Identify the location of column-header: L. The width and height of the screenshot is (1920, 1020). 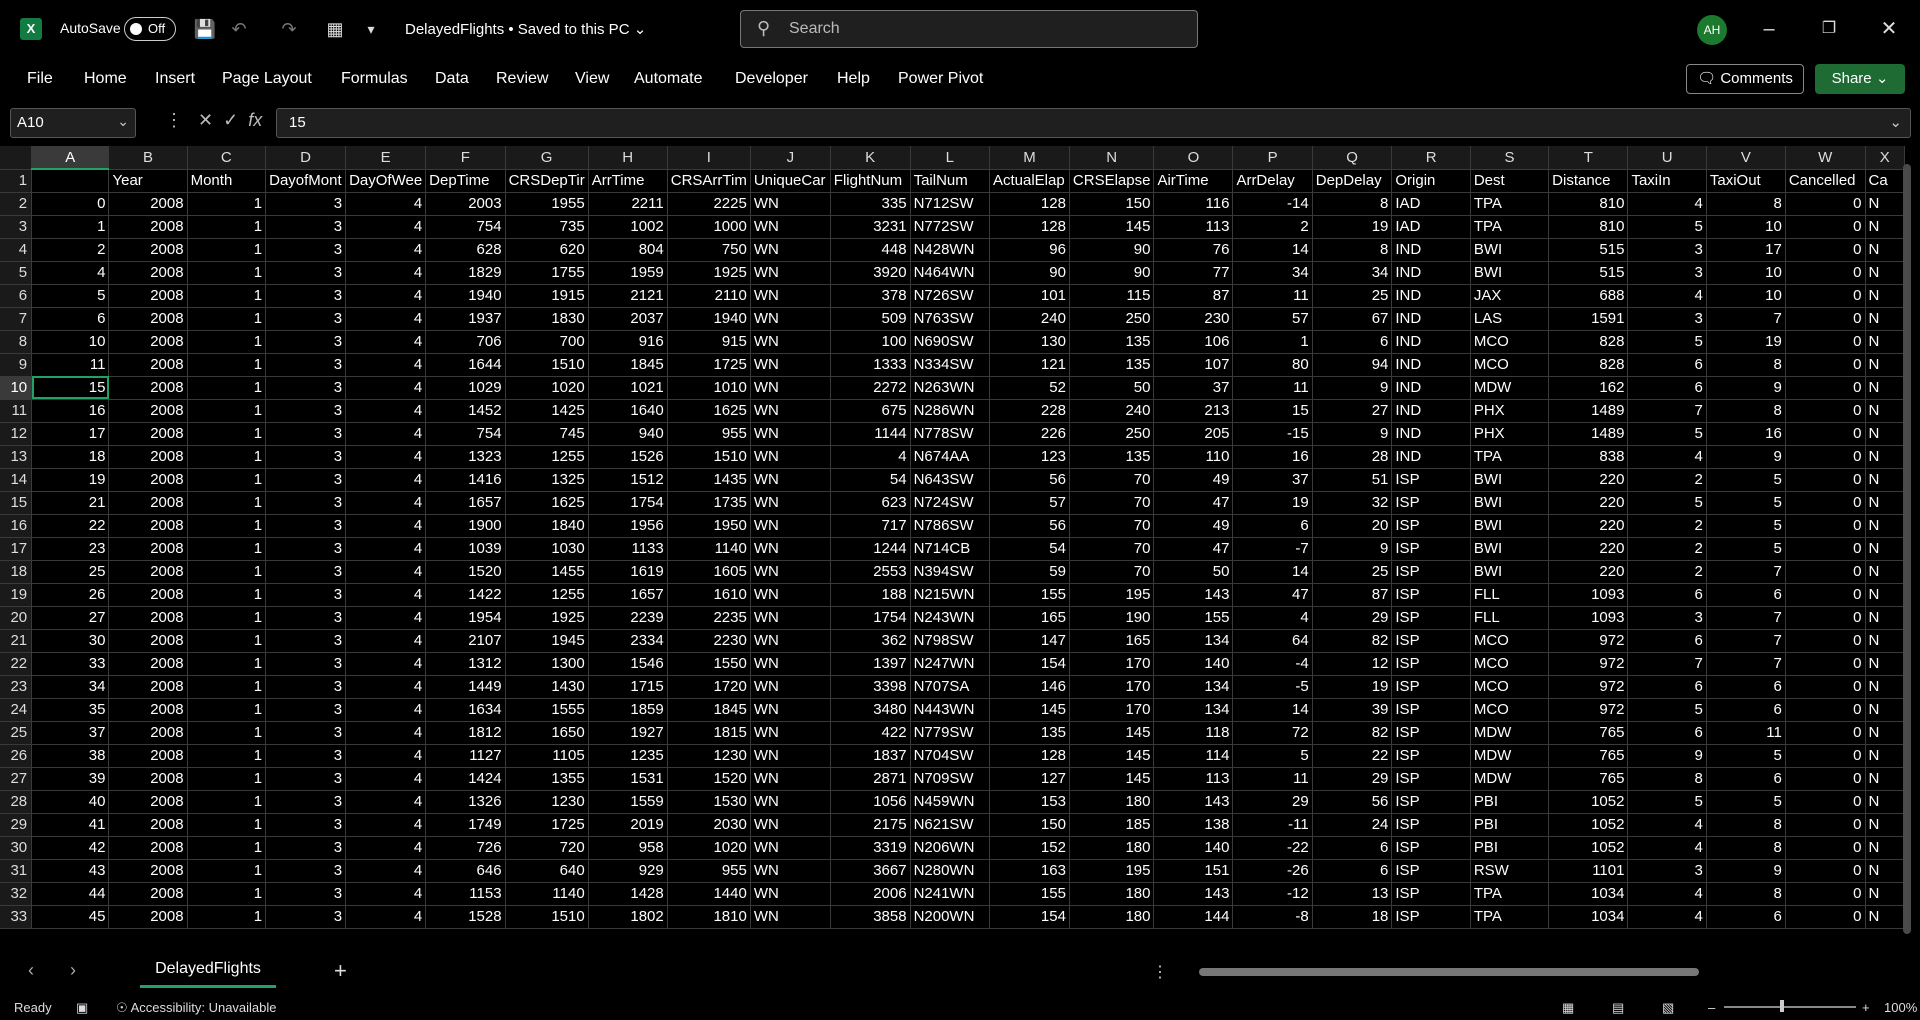
(950, 158).